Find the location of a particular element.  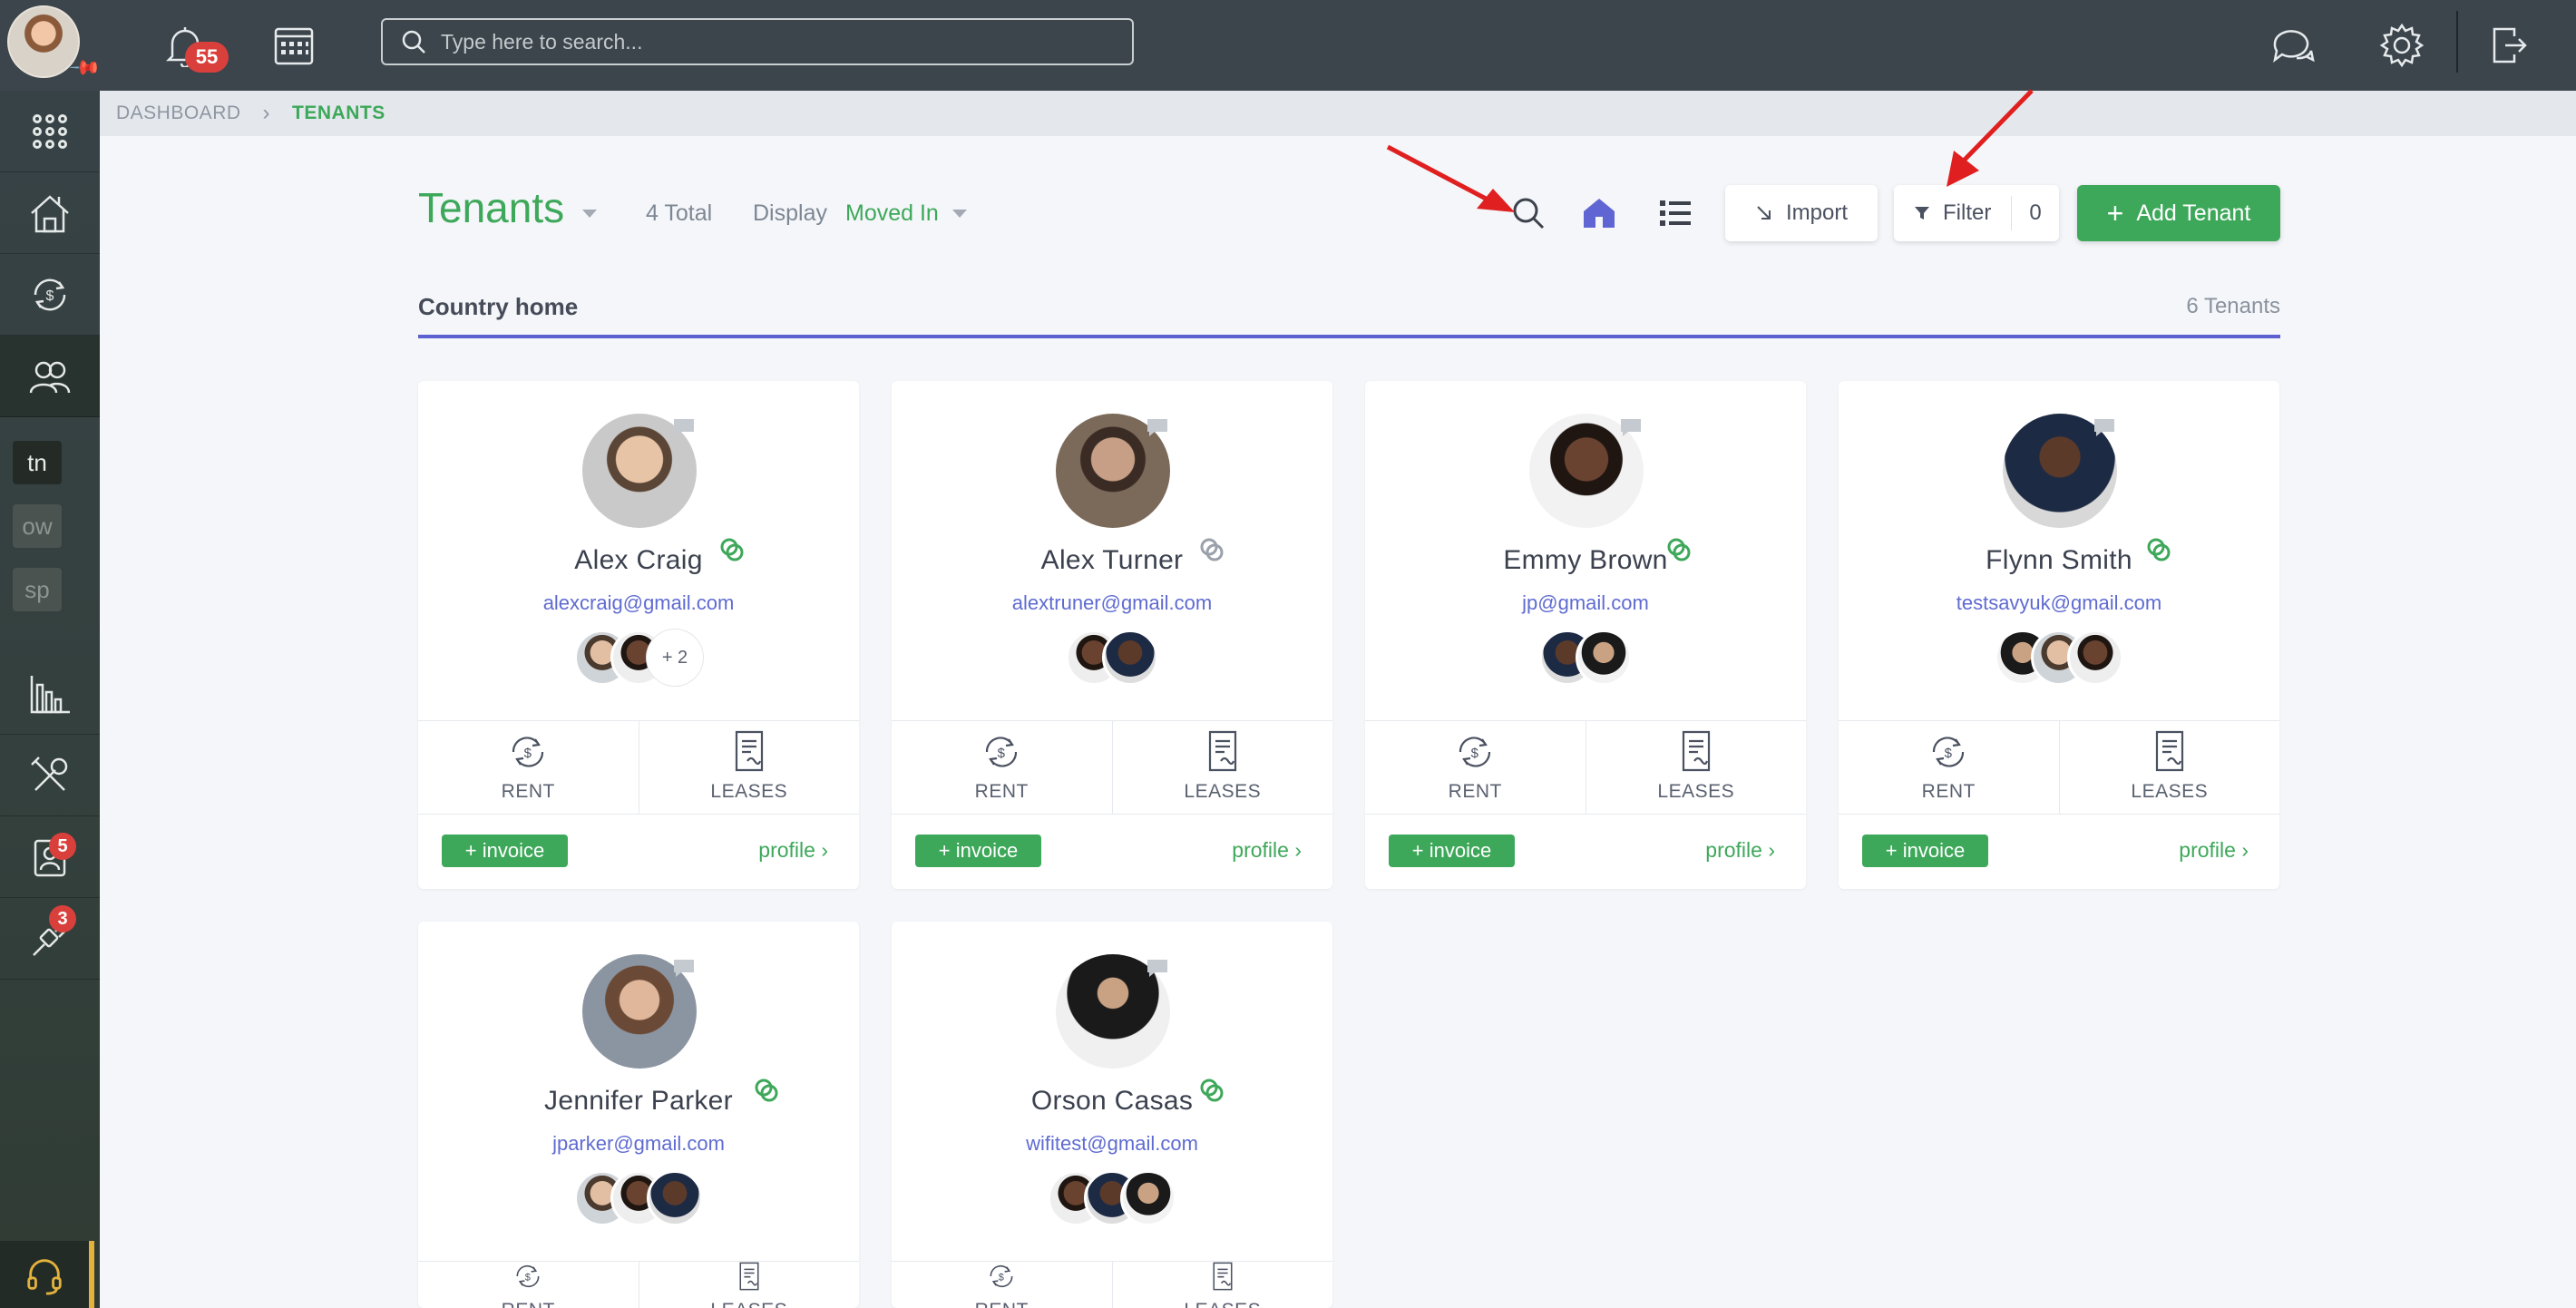

contacts-button: 5 is located at coordinates (50, 857).